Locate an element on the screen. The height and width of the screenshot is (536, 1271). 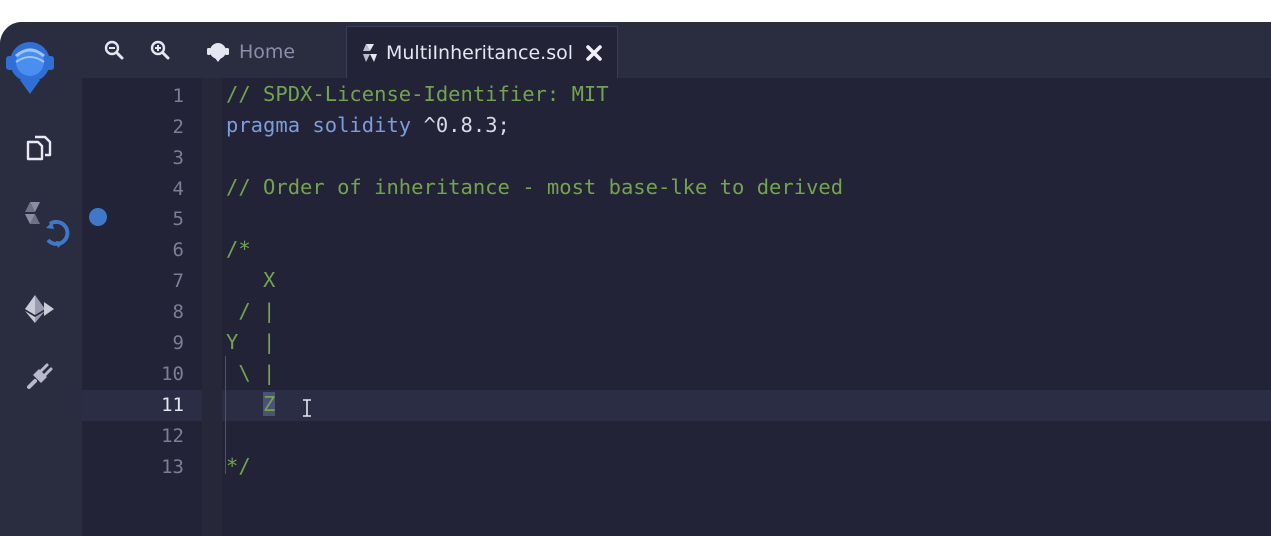
code-line-8: / | is located at coordinates (251, 311).